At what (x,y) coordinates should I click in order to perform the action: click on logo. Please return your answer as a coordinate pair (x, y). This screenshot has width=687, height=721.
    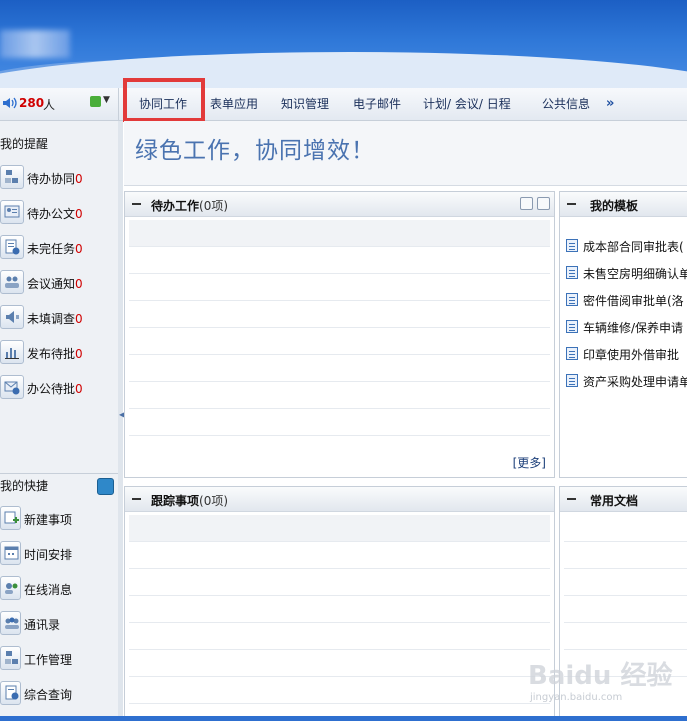
    Looking at the image, I should click on (35, 44).